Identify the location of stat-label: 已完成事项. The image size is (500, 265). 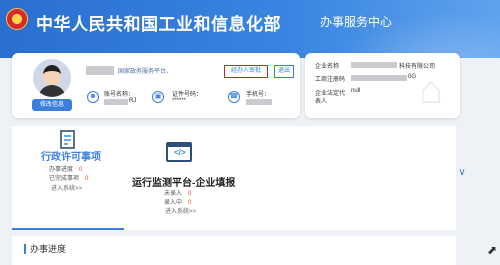
(64, 179).